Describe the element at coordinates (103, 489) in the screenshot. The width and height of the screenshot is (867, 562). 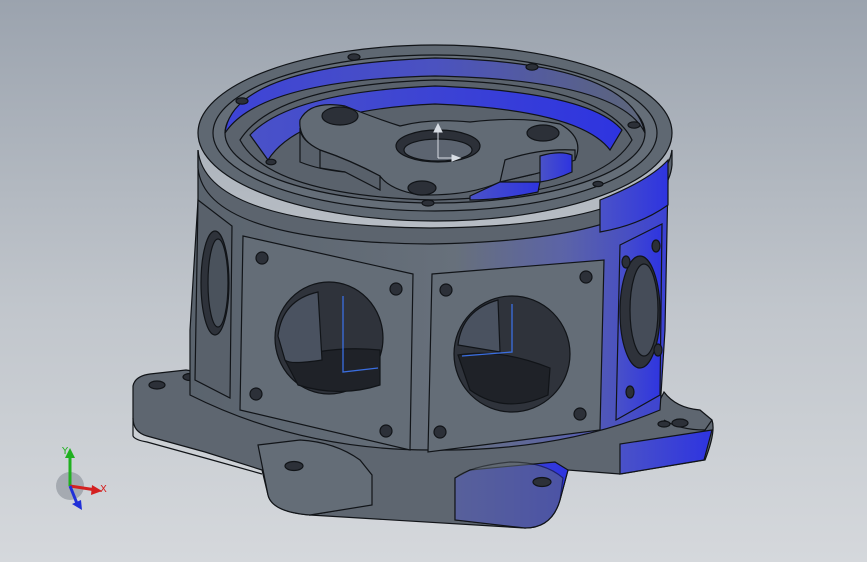
I see `x-axis-label: X` at that location.